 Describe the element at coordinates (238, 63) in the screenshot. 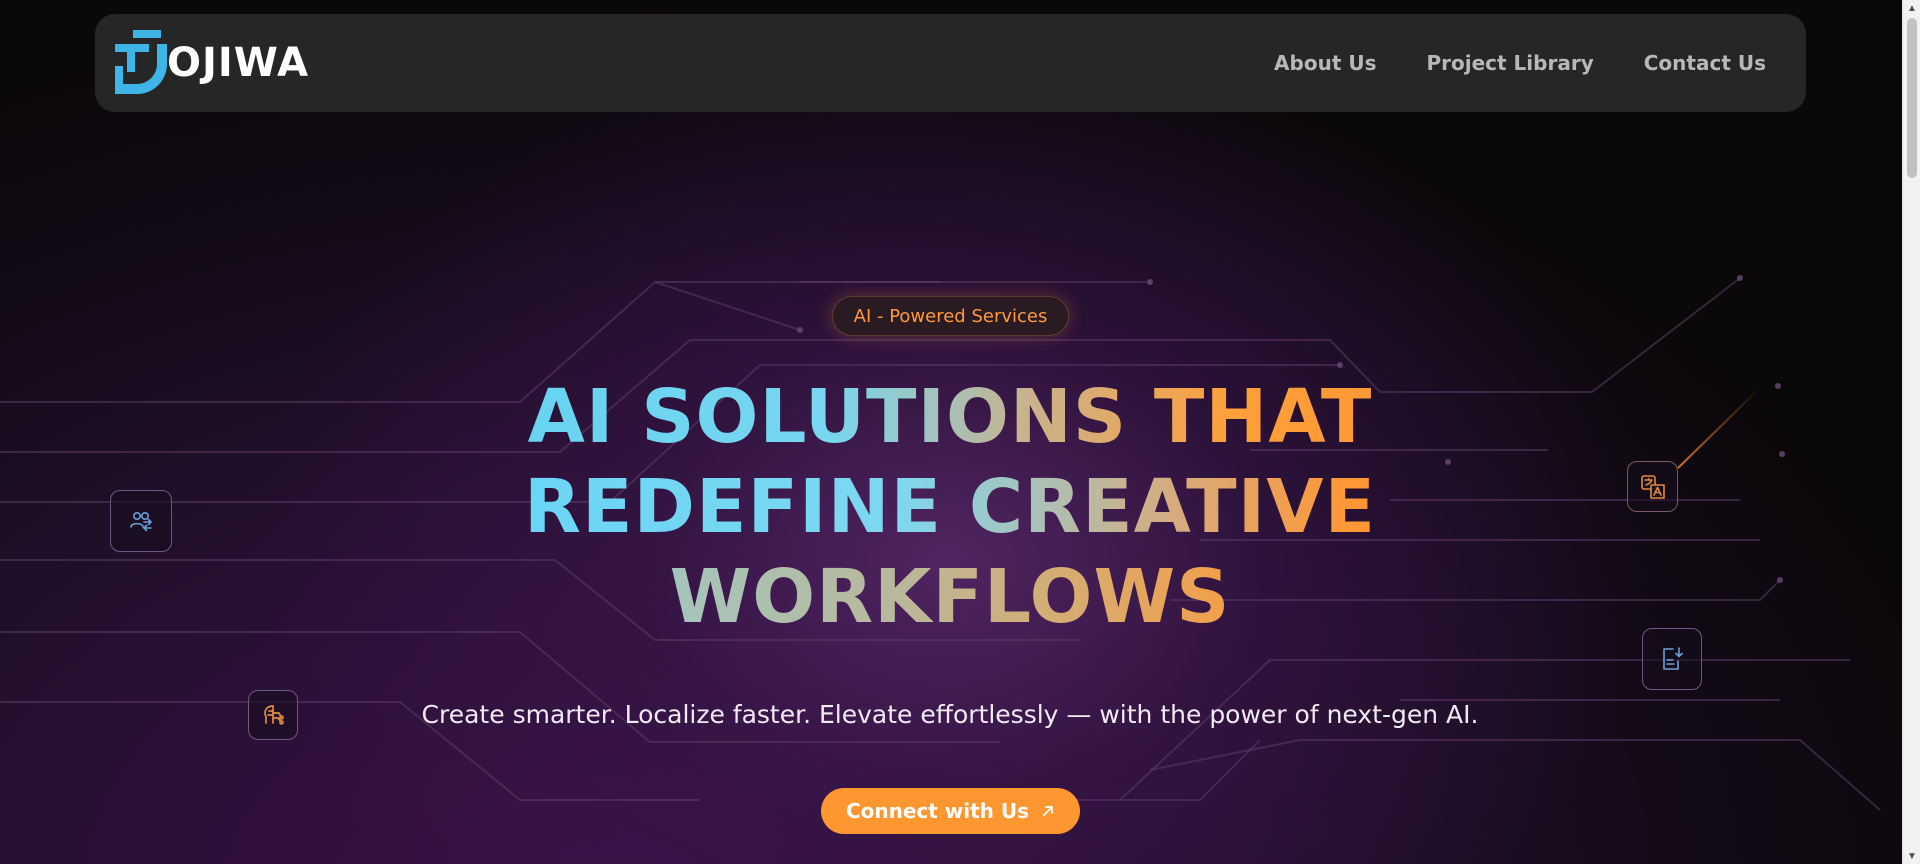

I see `brand-name: OJIWA` at that location.